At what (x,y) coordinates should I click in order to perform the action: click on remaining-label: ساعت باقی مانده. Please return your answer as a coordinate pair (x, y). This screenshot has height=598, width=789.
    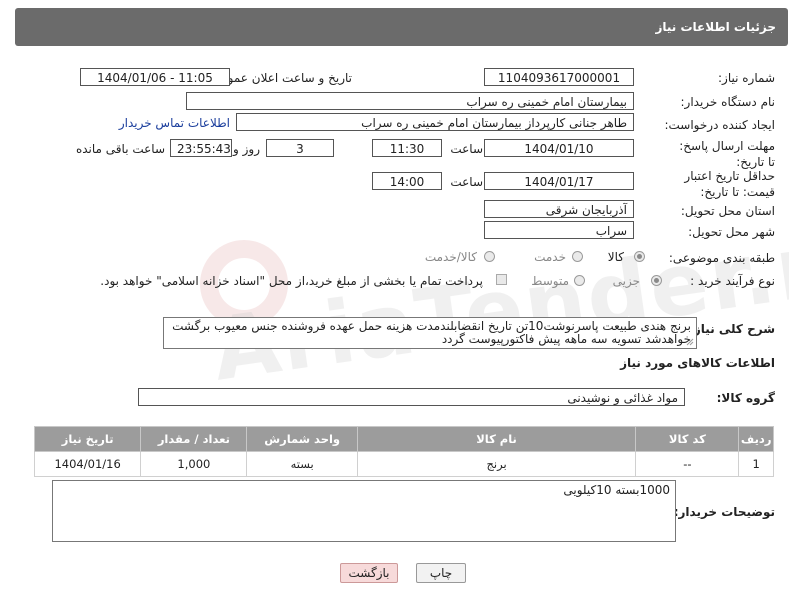
    Looking at the image, I should click on (120, 149).